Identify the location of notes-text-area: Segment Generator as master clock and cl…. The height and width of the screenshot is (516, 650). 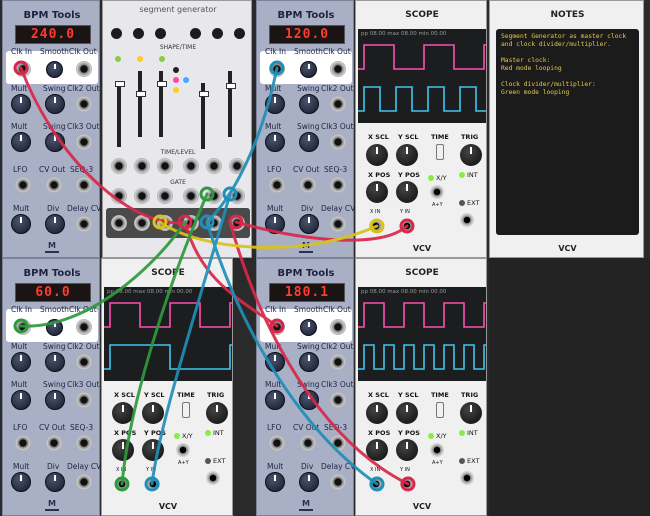
(567, 132).